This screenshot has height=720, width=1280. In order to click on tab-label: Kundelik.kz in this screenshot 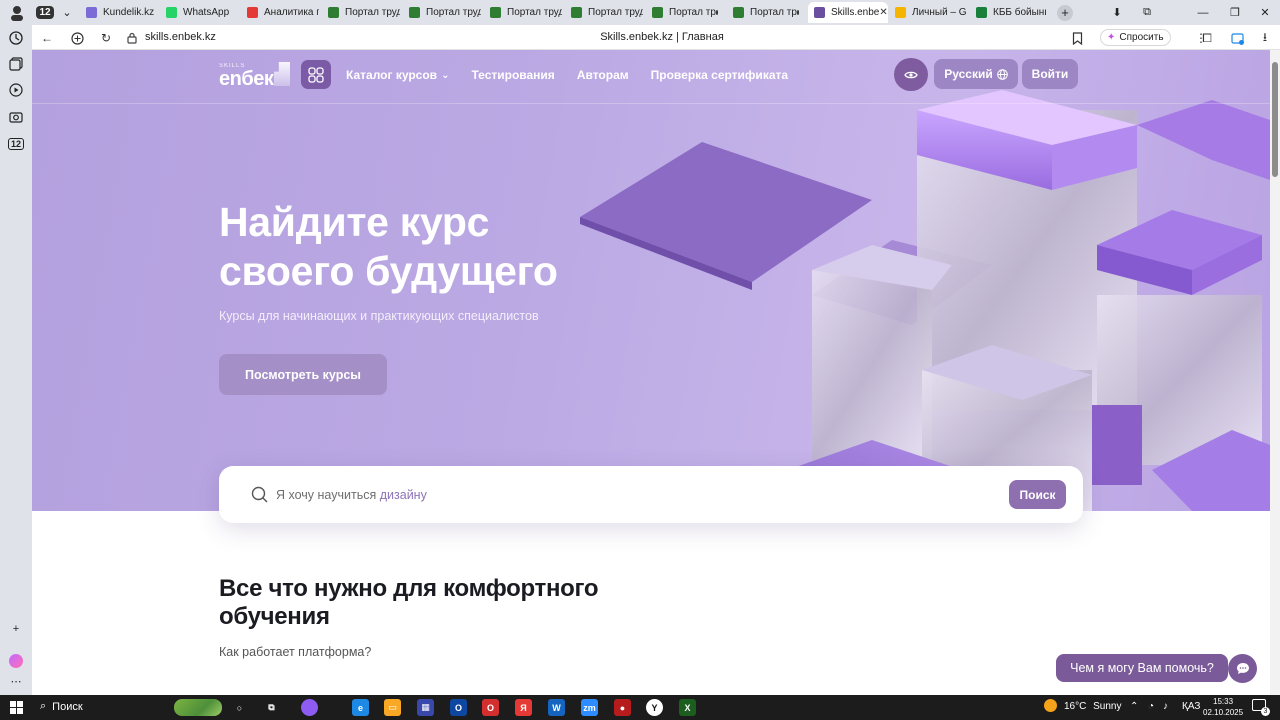, I will do `click(129, 12)`.